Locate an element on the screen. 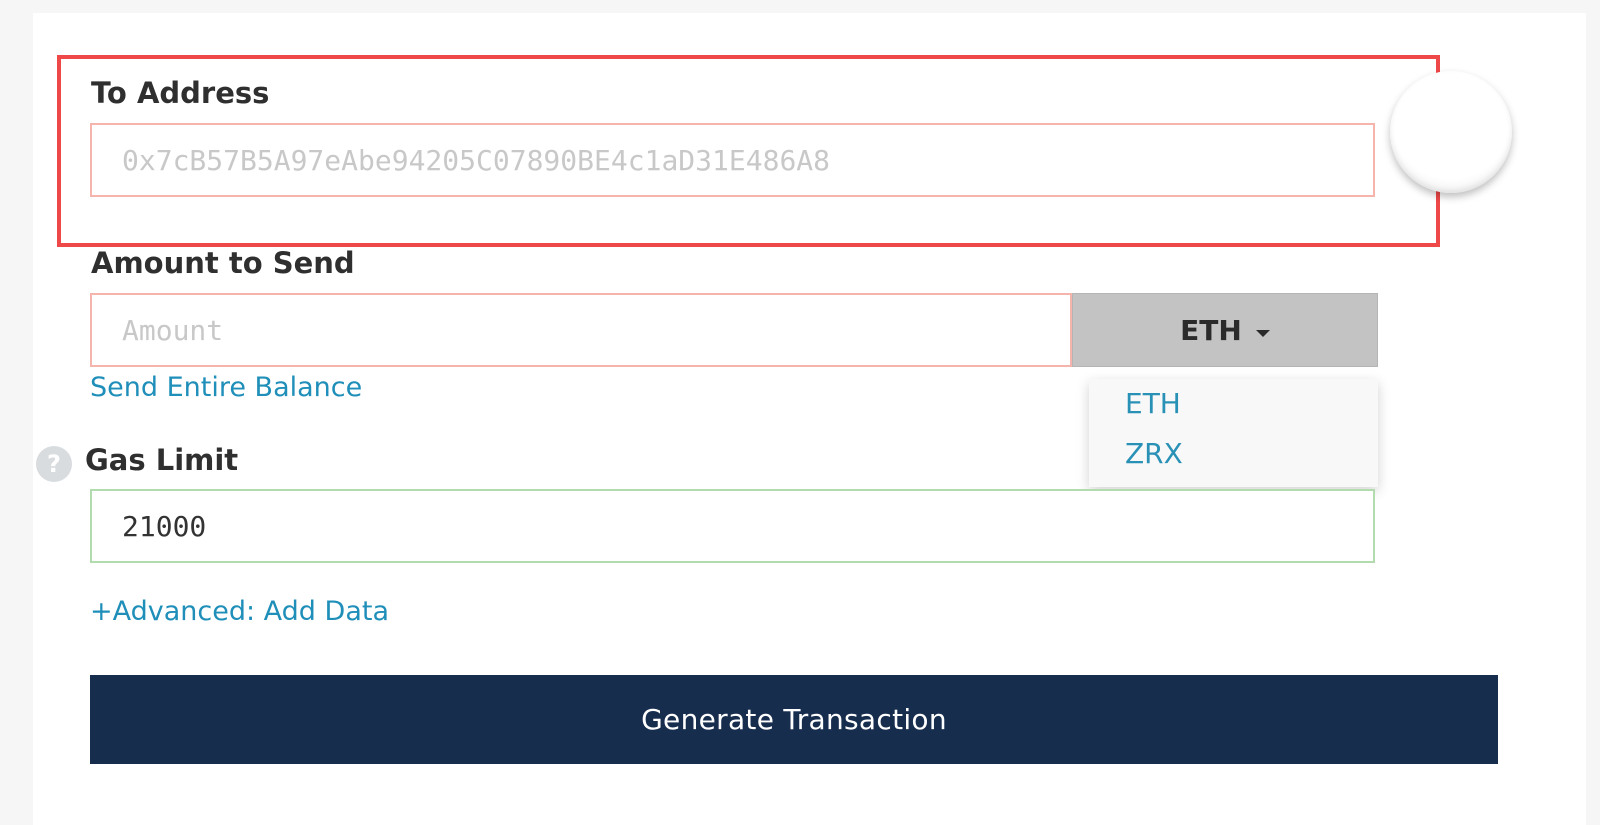 The width and height of the screenshot is (1600, 825). currency-selected-label: ETH is located at coordinates (1211, 330).